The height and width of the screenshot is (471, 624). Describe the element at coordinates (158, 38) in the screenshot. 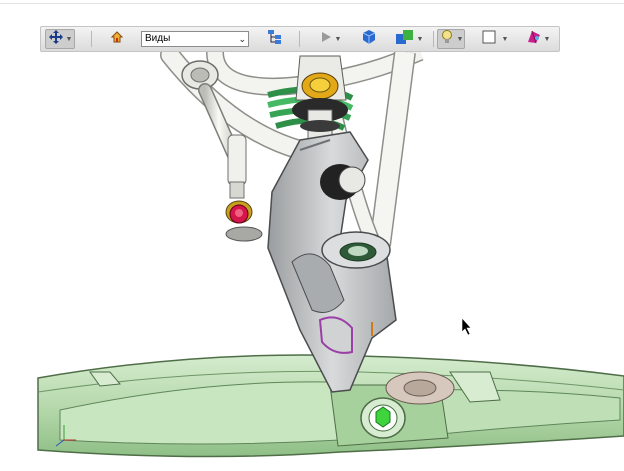

I see `views-dropdown-value: Виды` at that location.